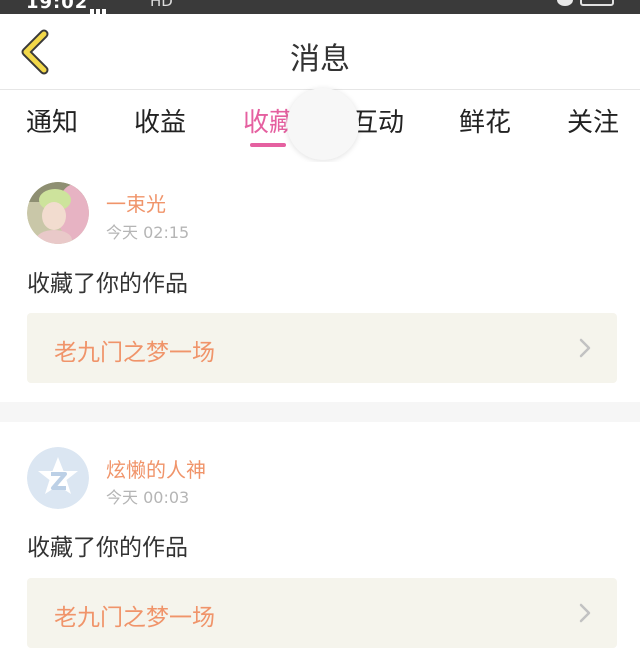 Image resolution: width=640 pixels, height=670 pixels. What do you see at coordinates (378, 120) in the screenshot?
I see `tab-interactions: 互动` at bounding box center [378, 120].